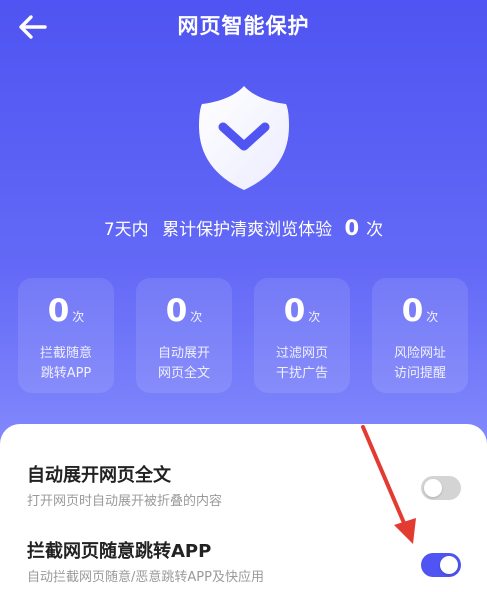  Describe the element at coordinates (420, 335) in the screenshot. I see `stat-card-risk-url: 0次 风险网址 访问提醒` at that location.